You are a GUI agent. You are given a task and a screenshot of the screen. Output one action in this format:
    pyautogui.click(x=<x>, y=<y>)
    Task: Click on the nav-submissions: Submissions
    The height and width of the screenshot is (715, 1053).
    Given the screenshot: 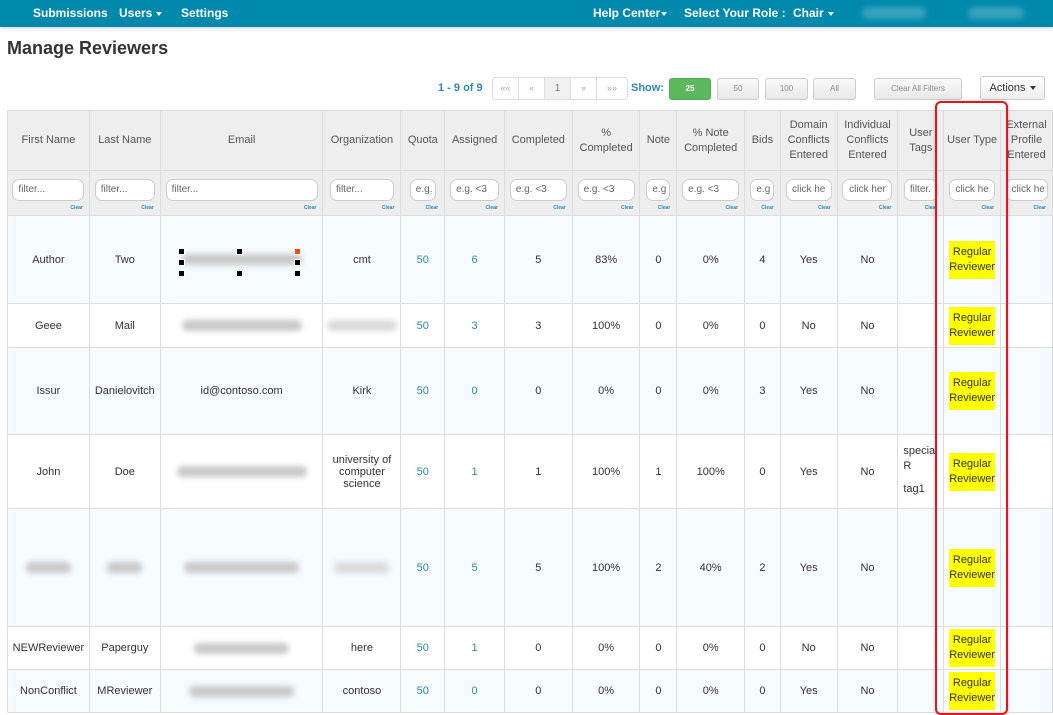 What is the action you would take?
    pyautogui.click(x=70, y=13)
    